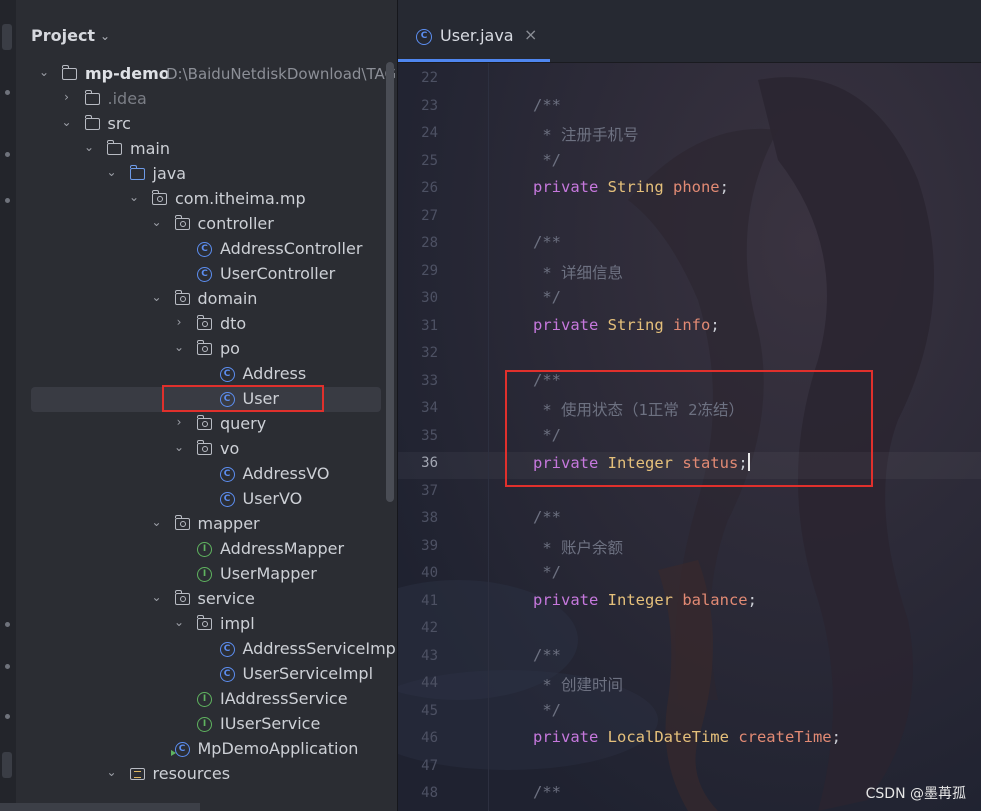 The height and width of the screenshot is (811, 981). Describe the element at coordinates (92, 97) in the screenshot. I see `folder-icon` at that location.